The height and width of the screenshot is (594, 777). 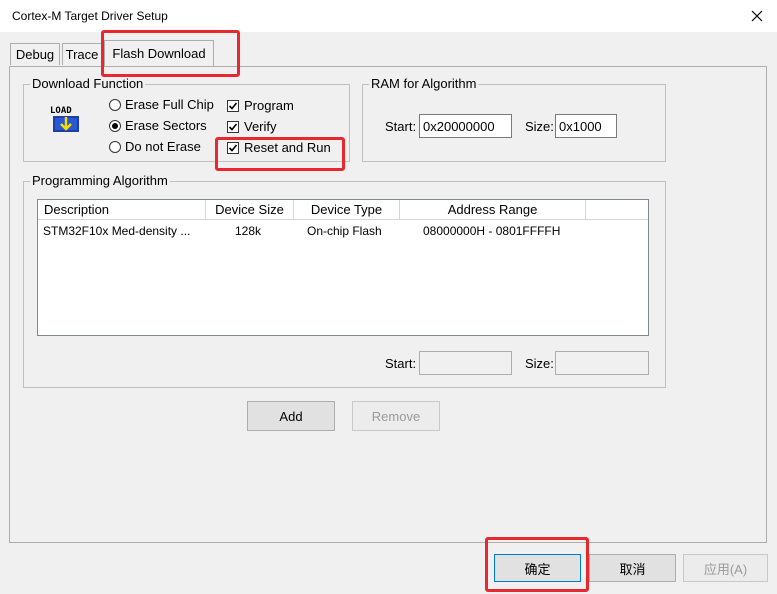 I want to click on download-function-label: Download Function, so click(x=88, y=83).